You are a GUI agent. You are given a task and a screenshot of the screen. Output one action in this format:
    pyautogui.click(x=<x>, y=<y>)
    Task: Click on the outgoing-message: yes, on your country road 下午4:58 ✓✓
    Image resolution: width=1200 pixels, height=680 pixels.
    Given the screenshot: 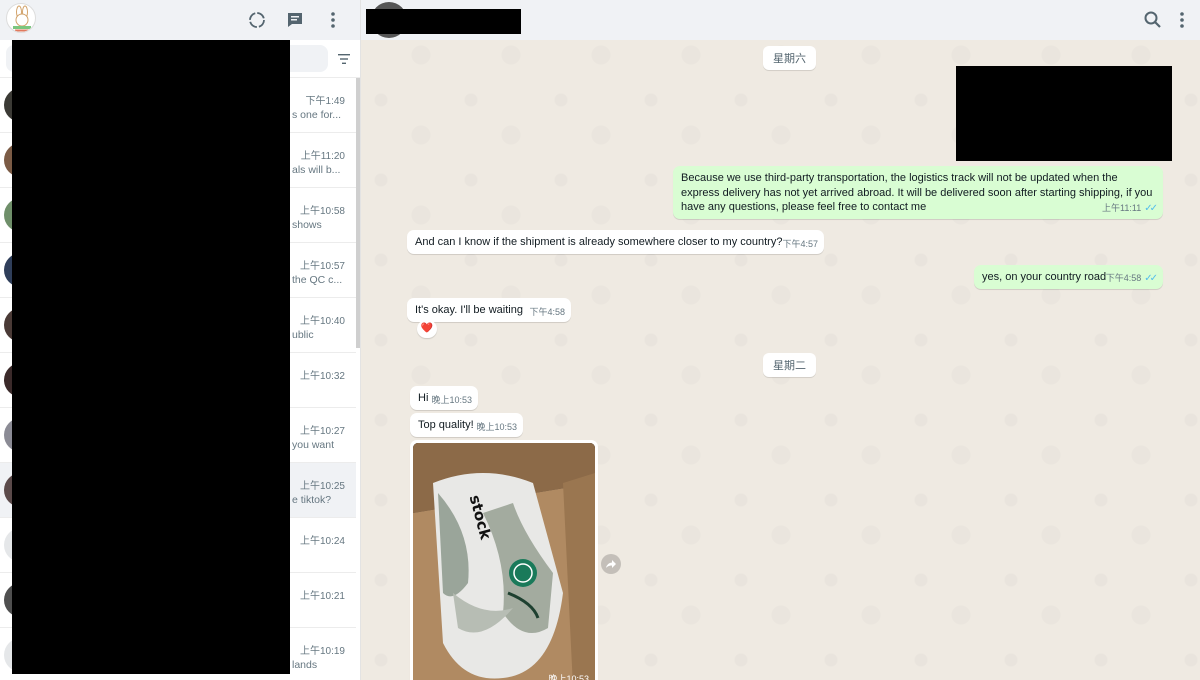 What is the action you would take?
    pyautogui.click(x=1068, y=277)
    